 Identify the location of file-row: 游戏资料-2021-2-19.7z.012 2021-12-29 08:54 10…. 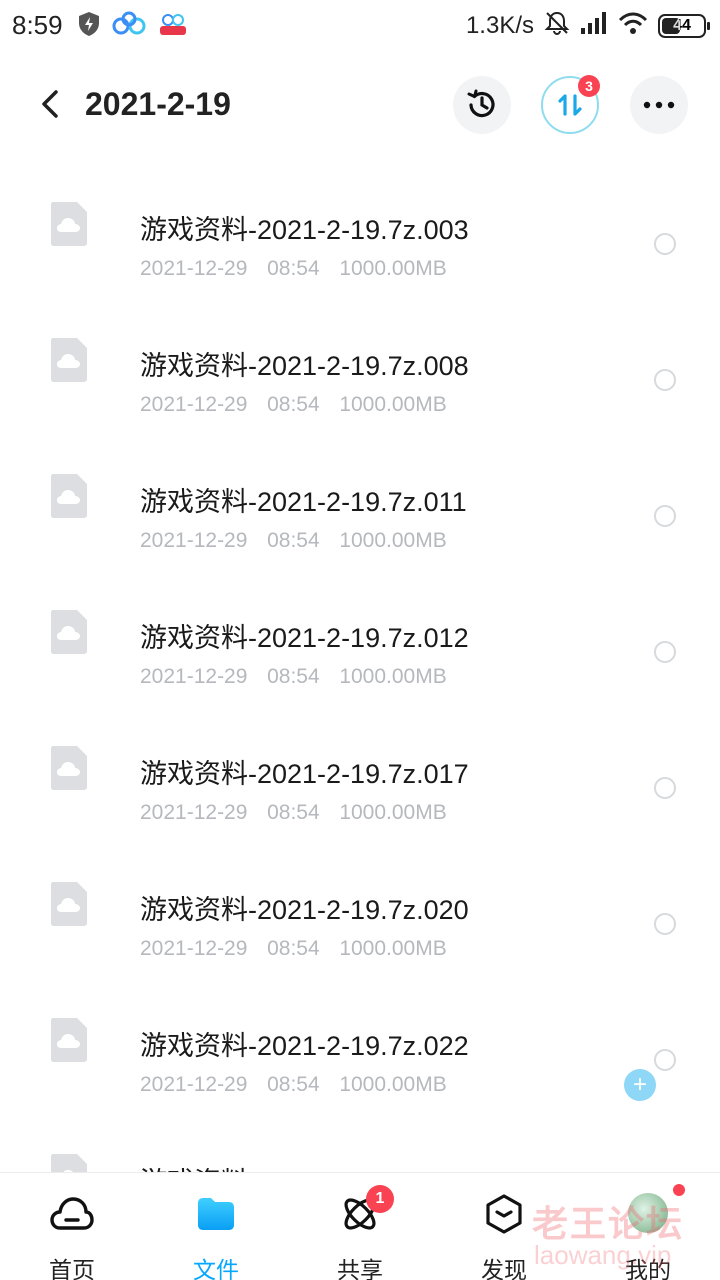
(360, 636).